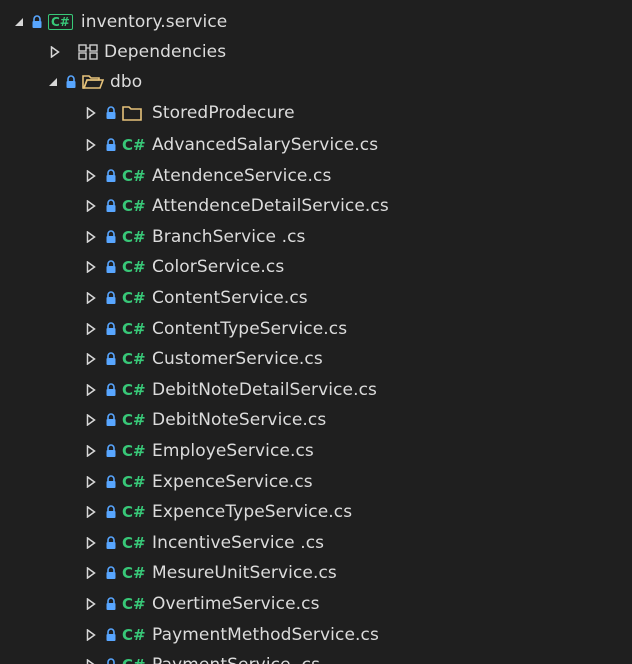 This screenshot has height=664, width=632. Describe the element at coordinates (316, 451) in the screenshot. I see `tree-item-file: C# EmployeService.cs` at that location.